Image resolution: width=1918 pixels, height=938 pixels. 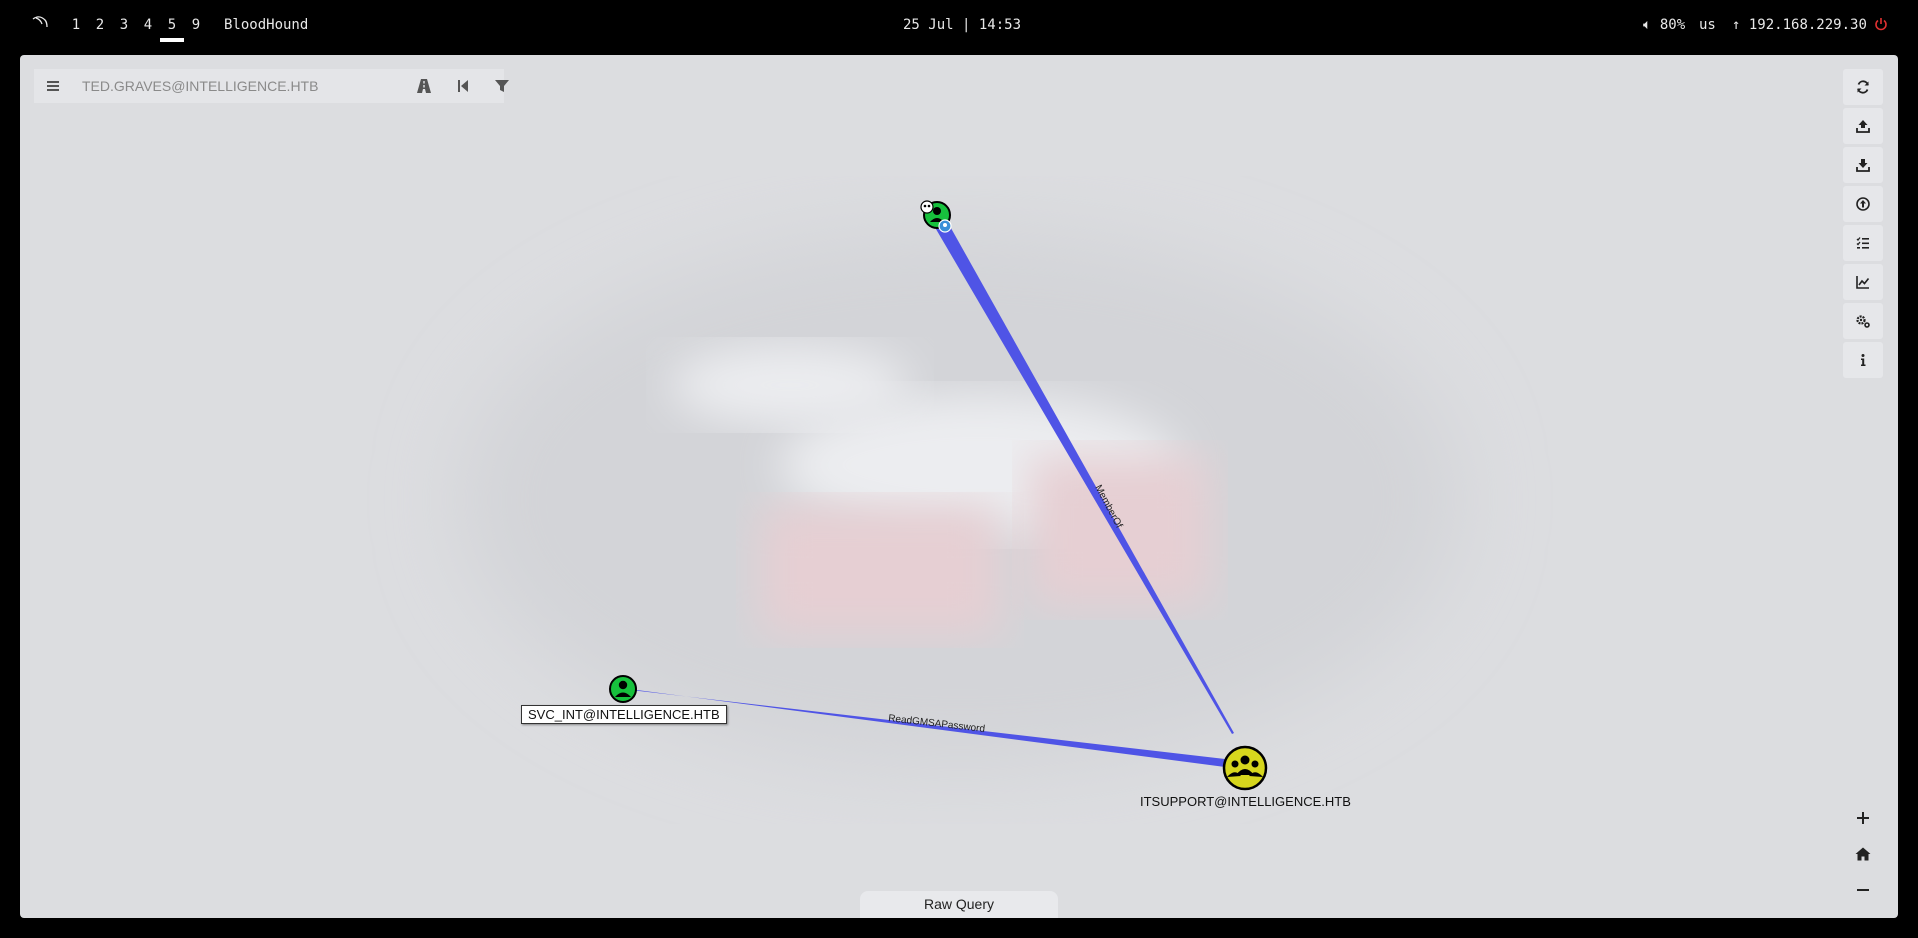 I want to click on info-icon, so click(x=1863, y=360).